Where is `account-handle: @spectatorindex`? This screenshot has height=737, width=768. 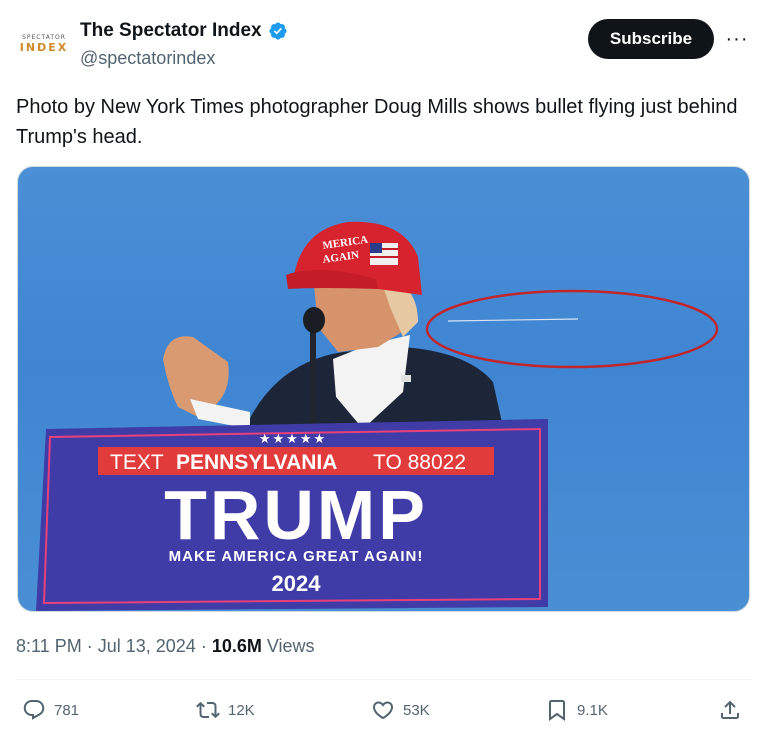
account-handle: @spectatorindex is located at coordinates (147, 58).